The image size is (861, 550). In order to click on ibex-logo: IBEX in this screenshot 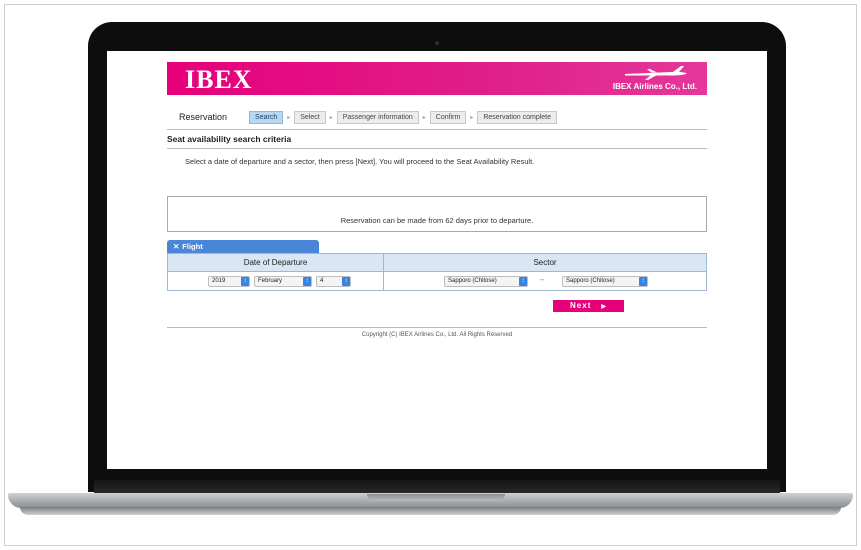, I will do `click(219, 80)`.